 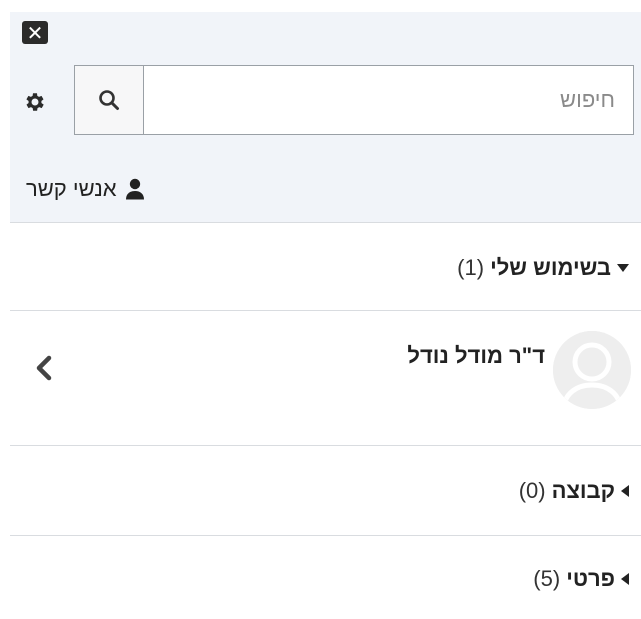 I want to click on section-private: פרטי (5), so click(x=325, y=577).